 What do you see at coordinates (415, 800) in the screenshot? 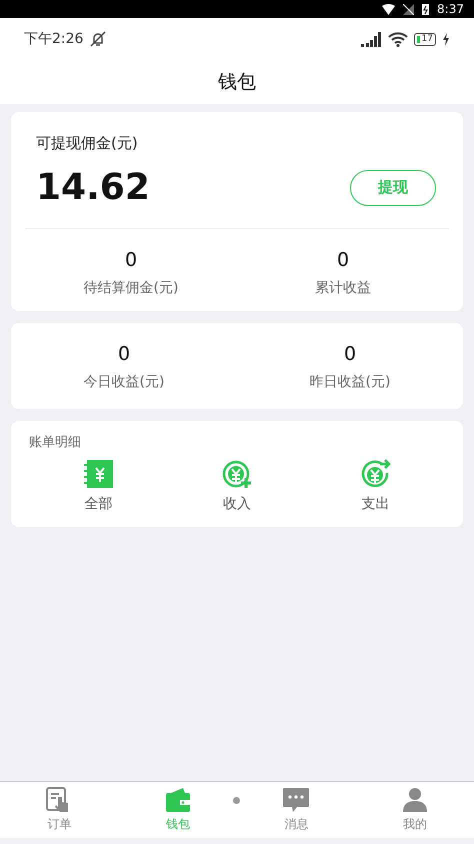
I see `person-icon` at bounding box center [415, 800].